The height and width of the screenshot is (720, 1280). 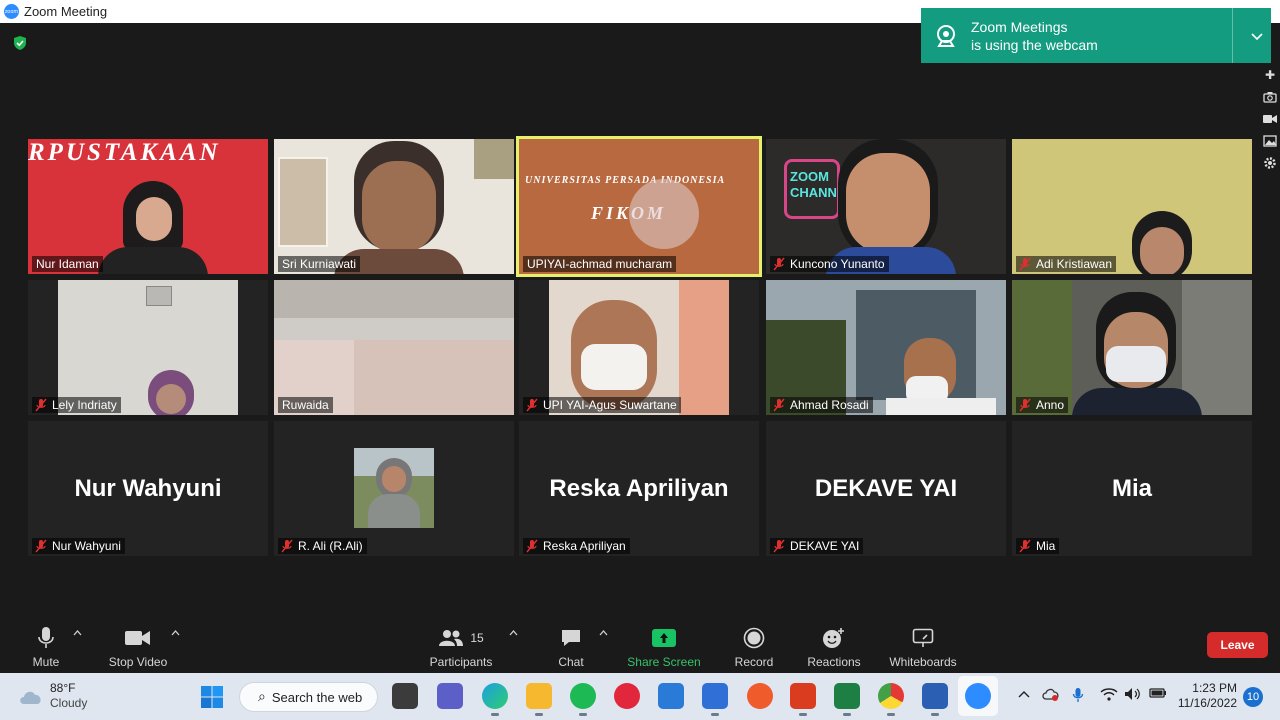 I want to click on participant-display-name: Nur Wahyuni, so click(x=148, y=488).